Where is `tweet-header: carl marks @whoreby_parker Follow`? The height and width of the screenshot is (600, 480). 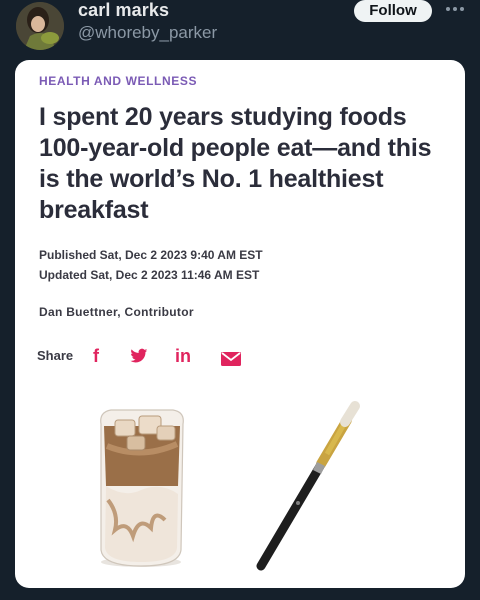 tweet-header: carl marks @whoreby_parker Follow is located at coordinates (240, 28).